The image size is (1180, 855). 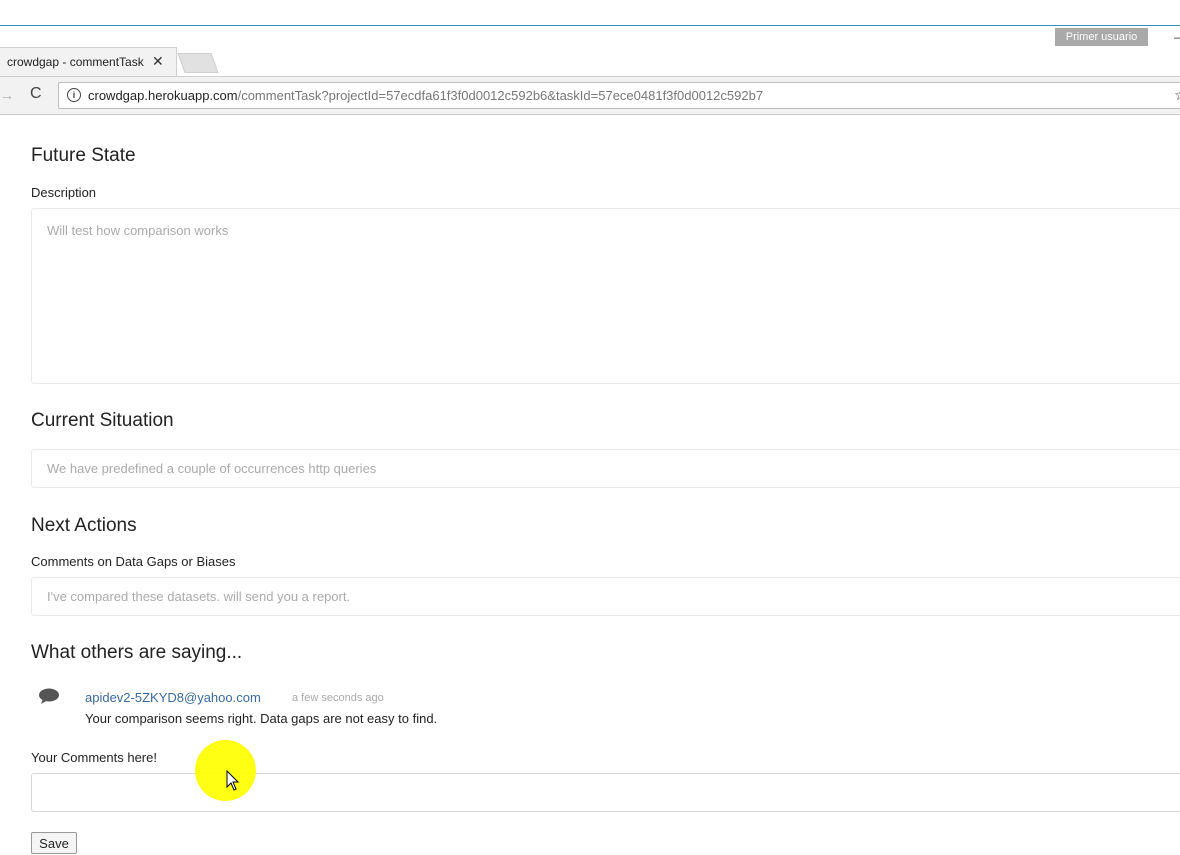 I want to click on description-label: Description, so click(x=64, y=192).